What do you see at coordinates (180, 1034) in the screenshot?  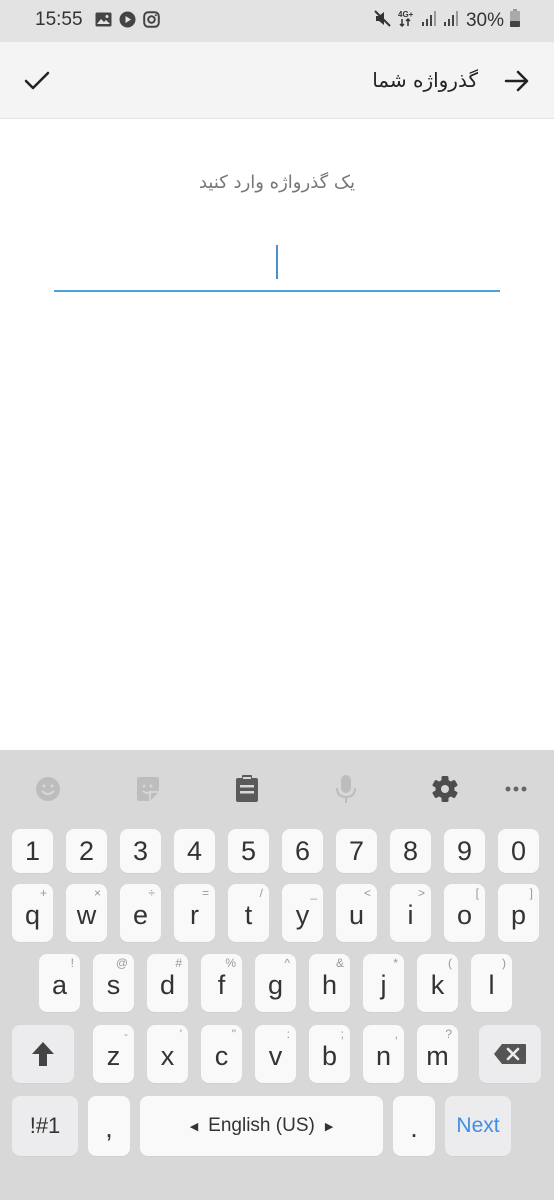 I see `key-x-alt-label: '` at bounding box center [180, 1034].